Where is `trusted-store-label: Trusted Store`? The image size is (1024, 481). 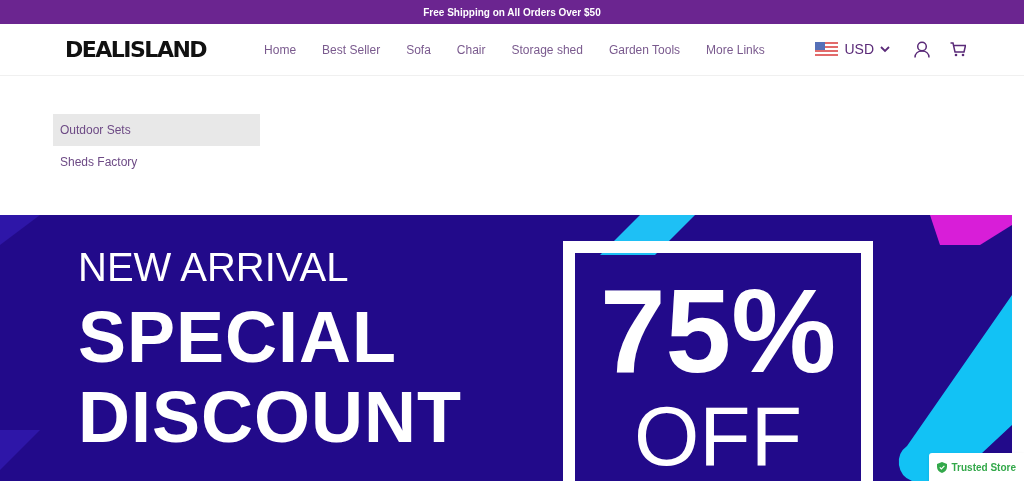
trusted-store-label: Trusted Store is located at coordinates (983, 467).